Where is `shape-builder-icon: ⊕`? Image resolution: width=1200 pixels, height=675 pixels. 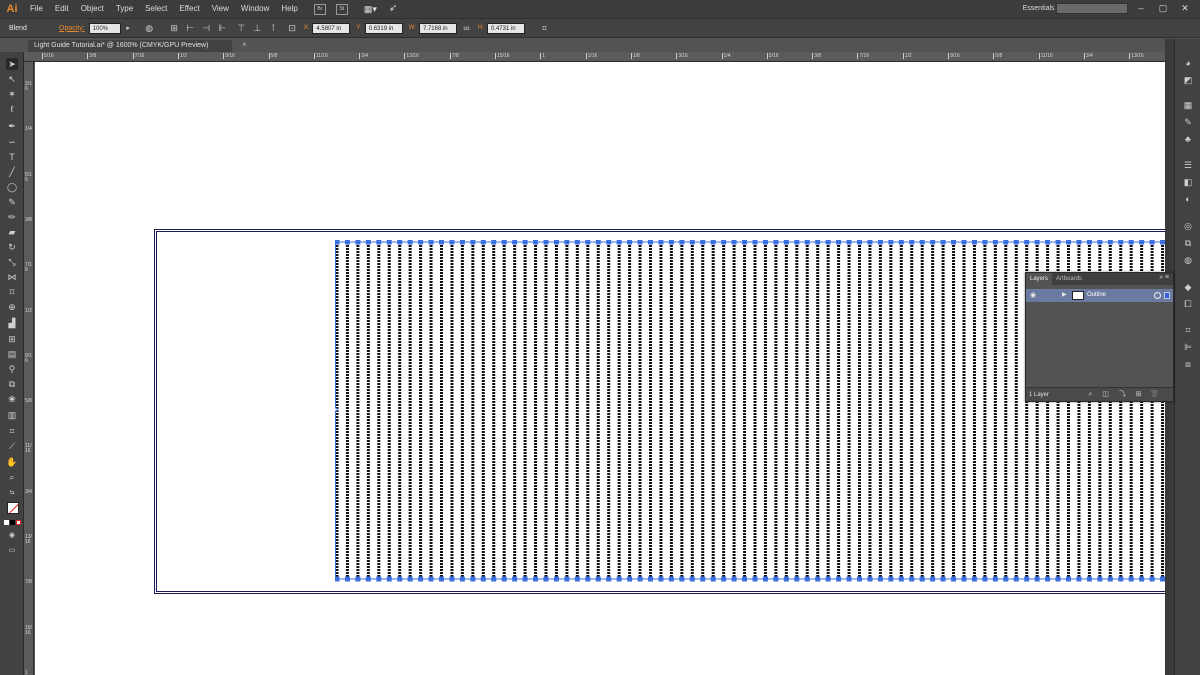 shape-builder-icon: ⊕ is located at coordinates (12, 307).